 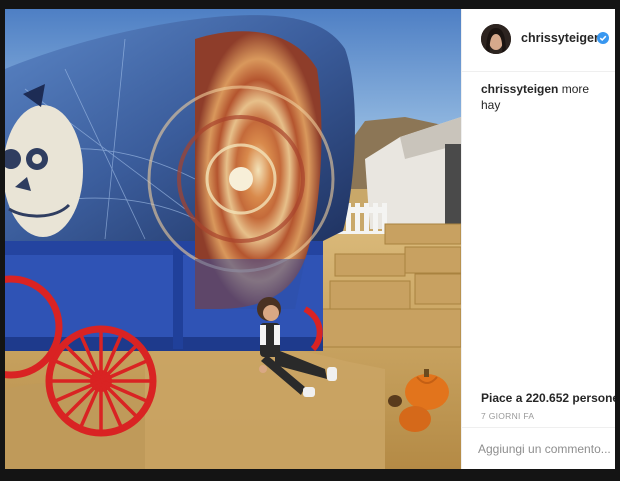 What do you see at coordinates (519, 89) in the screenshot?
I see `caption-username-link: chrissyteigen` at bounding box center [519, 89].